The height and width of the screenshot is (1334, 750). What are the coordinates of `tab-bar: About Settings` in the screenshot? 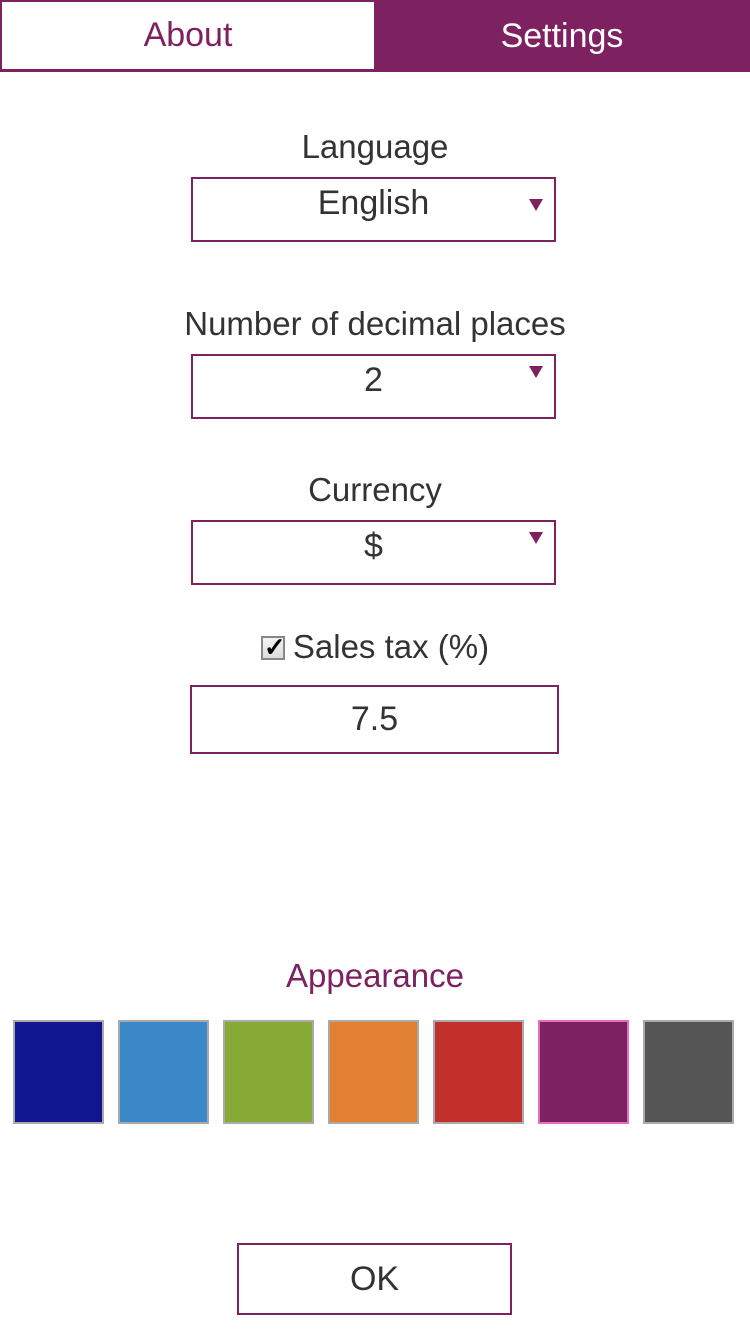 It's located at (375, 36).